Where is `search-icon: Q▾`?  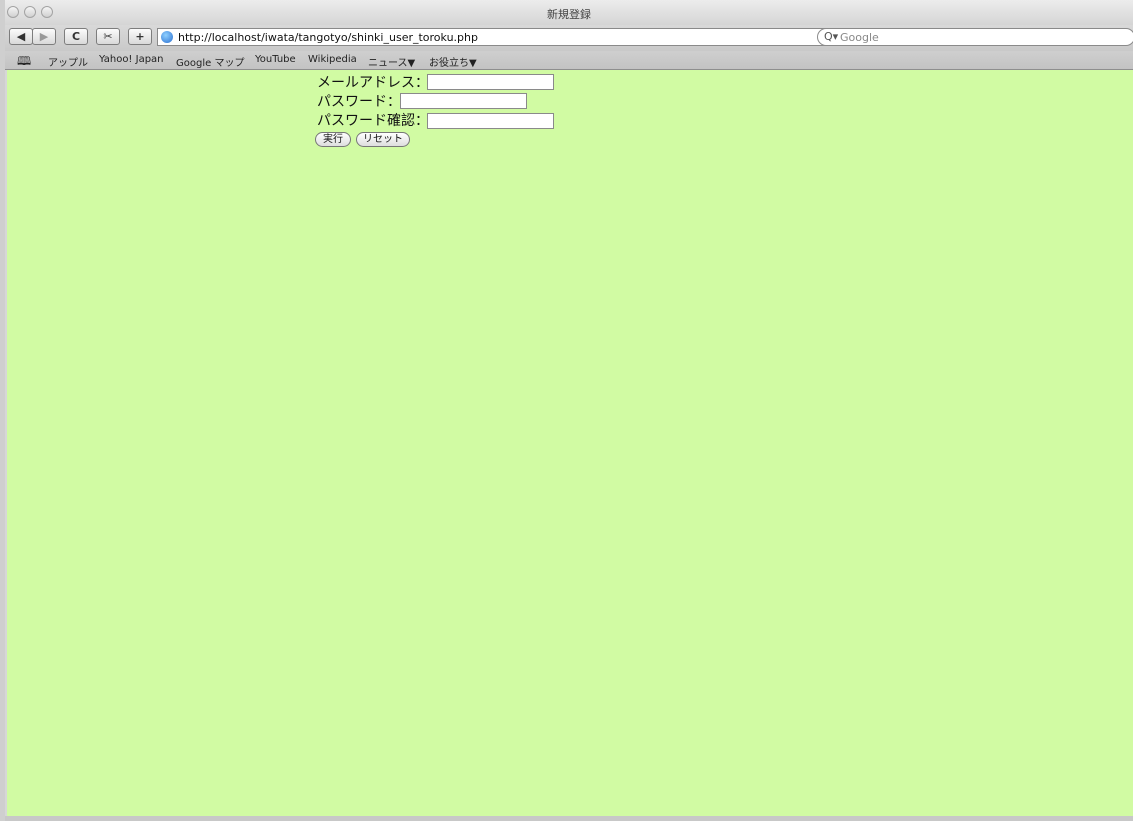 search-icon: Q▾ is located at coordinates (831, 36).